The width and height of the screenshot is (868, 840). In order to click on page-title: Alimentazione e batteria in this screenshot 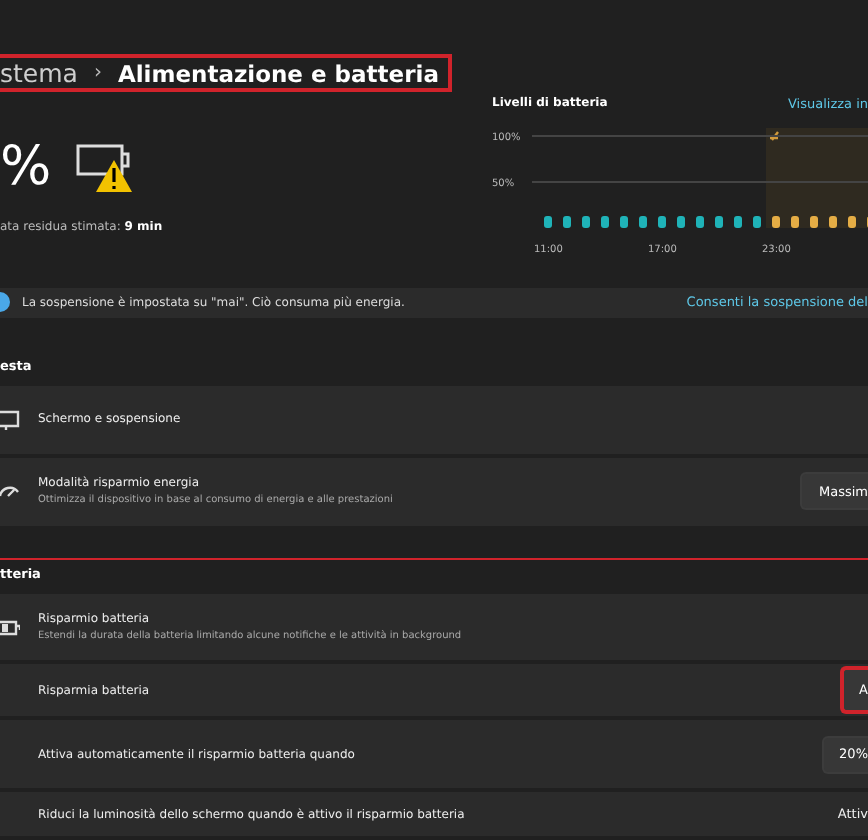, I will do `click(278, 73)`.